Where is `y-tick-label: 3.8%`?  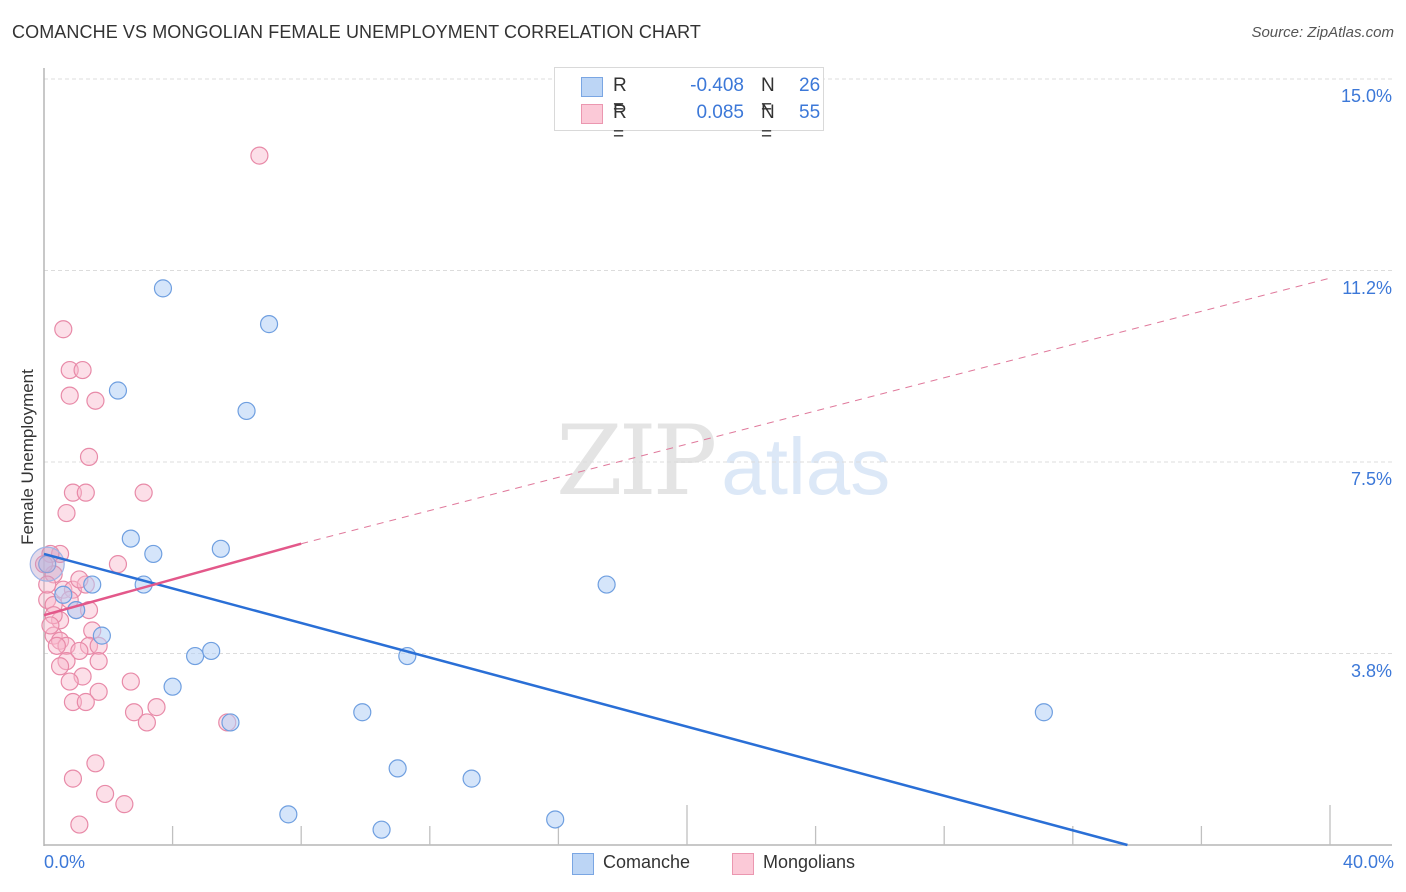 y-tick-label: 3.8% is located at coordinates (1371, 671).